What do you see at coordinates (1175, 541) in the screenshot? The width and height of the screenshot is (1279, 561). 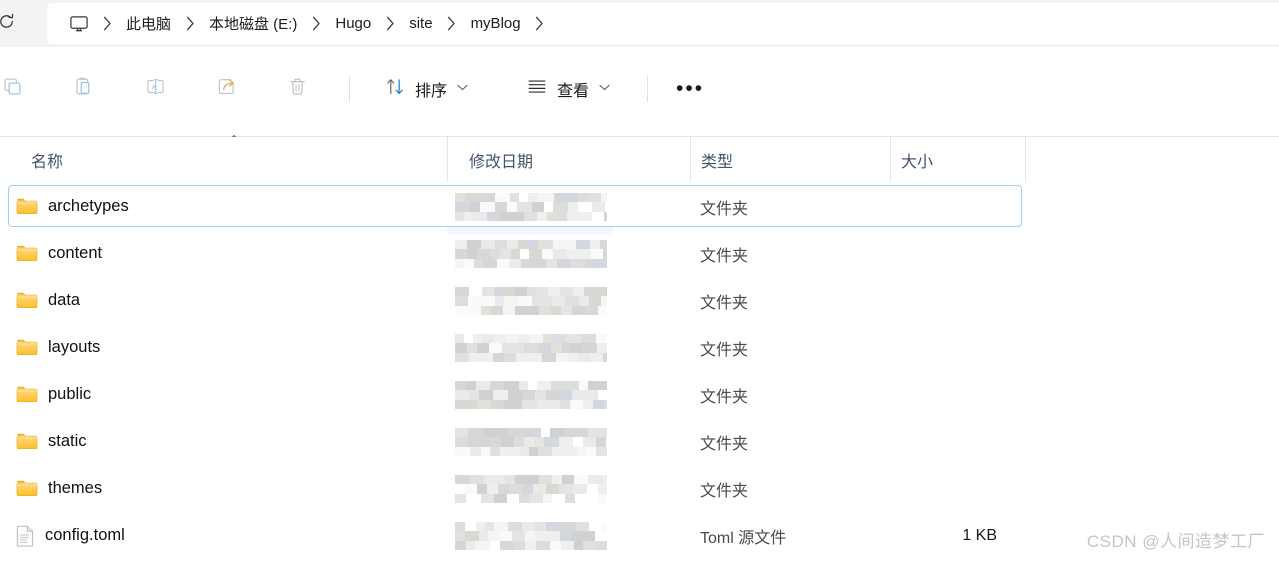 I see `csdn-watermark: CSDN @人间造梦工厂` at bounding box center [1175, 541].